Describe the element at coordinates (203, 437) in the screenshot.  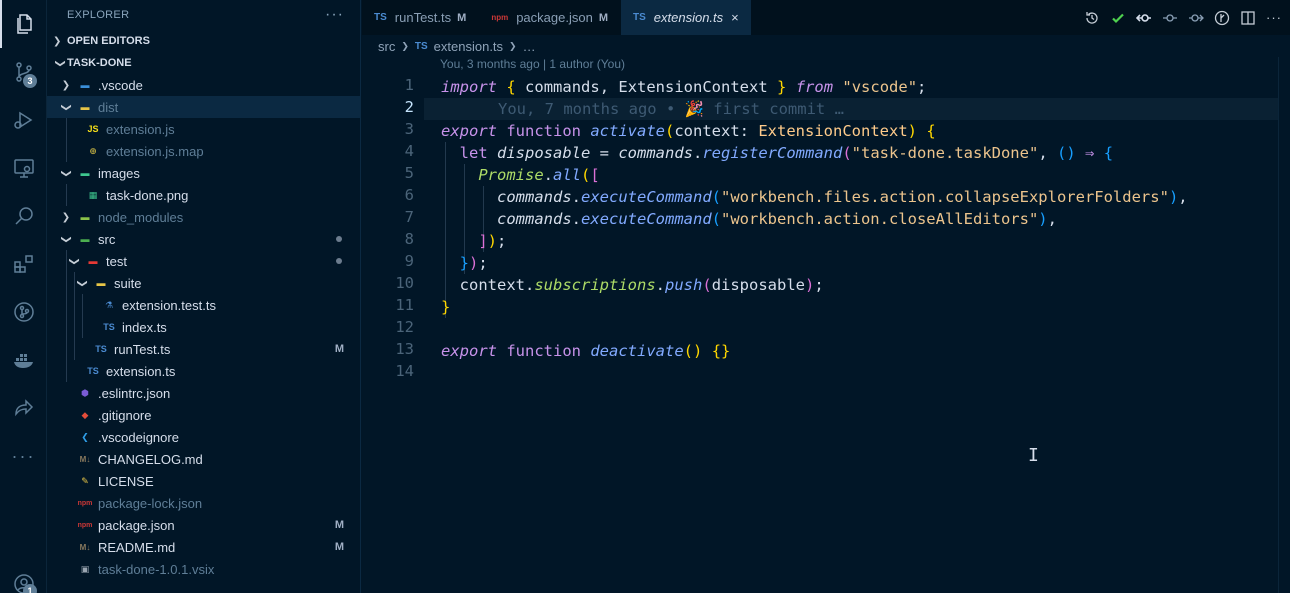
I see `tree-item: ❮ .vscodeignore` at that location.